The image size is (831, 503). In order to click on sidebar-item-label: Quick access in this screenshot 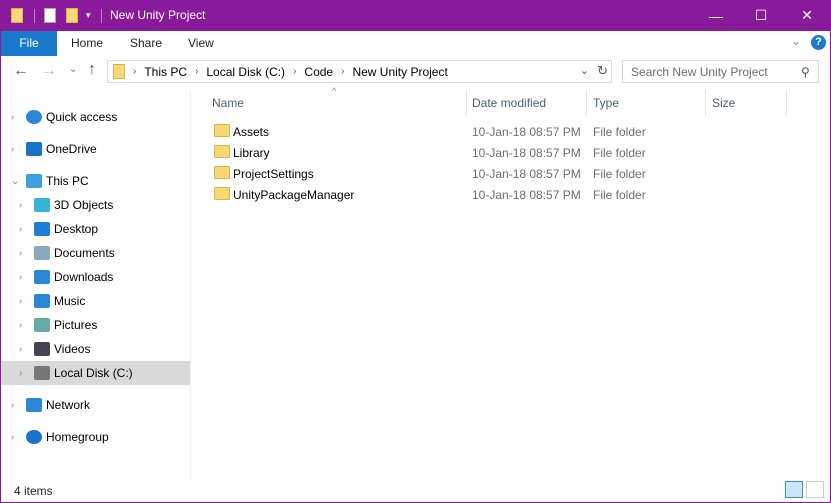, I will do `click(82, 117)`.